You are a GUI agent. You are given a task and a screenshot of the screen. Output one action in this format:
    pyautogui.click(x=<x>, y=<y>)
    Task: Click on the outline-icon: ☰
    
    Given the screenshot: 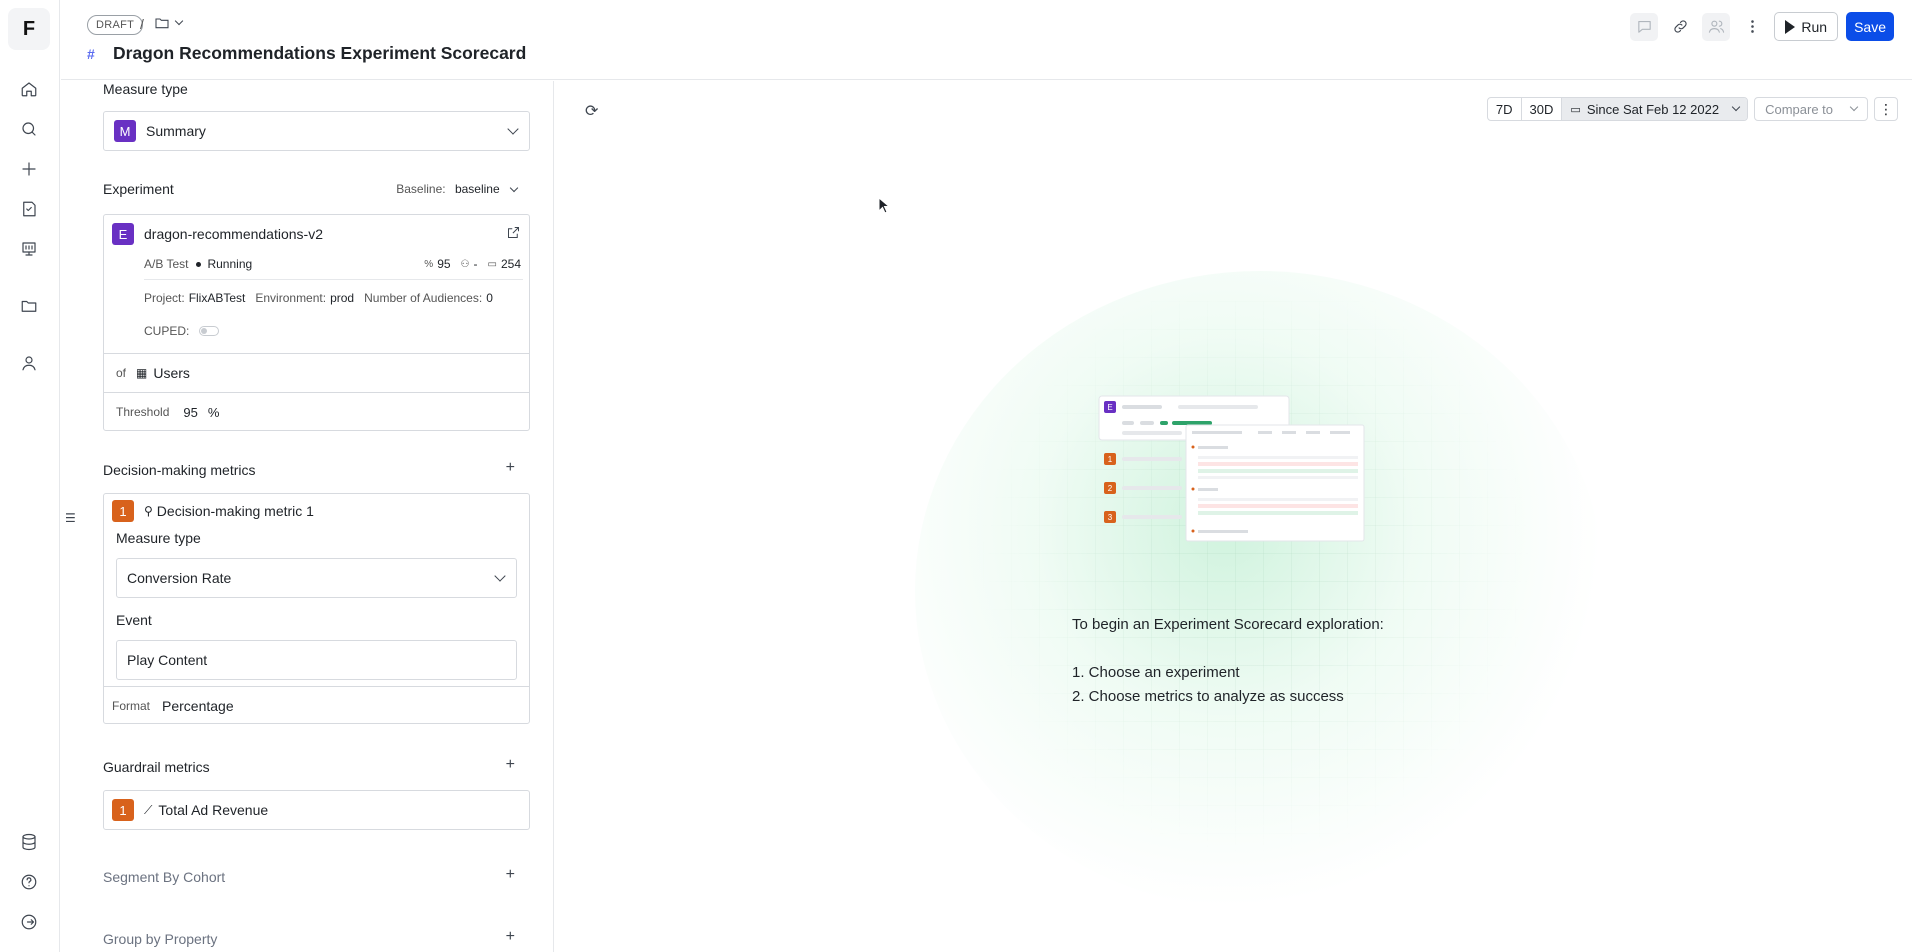 What is the action you would take?
    pyautogui.click(x=70, y=518)
    